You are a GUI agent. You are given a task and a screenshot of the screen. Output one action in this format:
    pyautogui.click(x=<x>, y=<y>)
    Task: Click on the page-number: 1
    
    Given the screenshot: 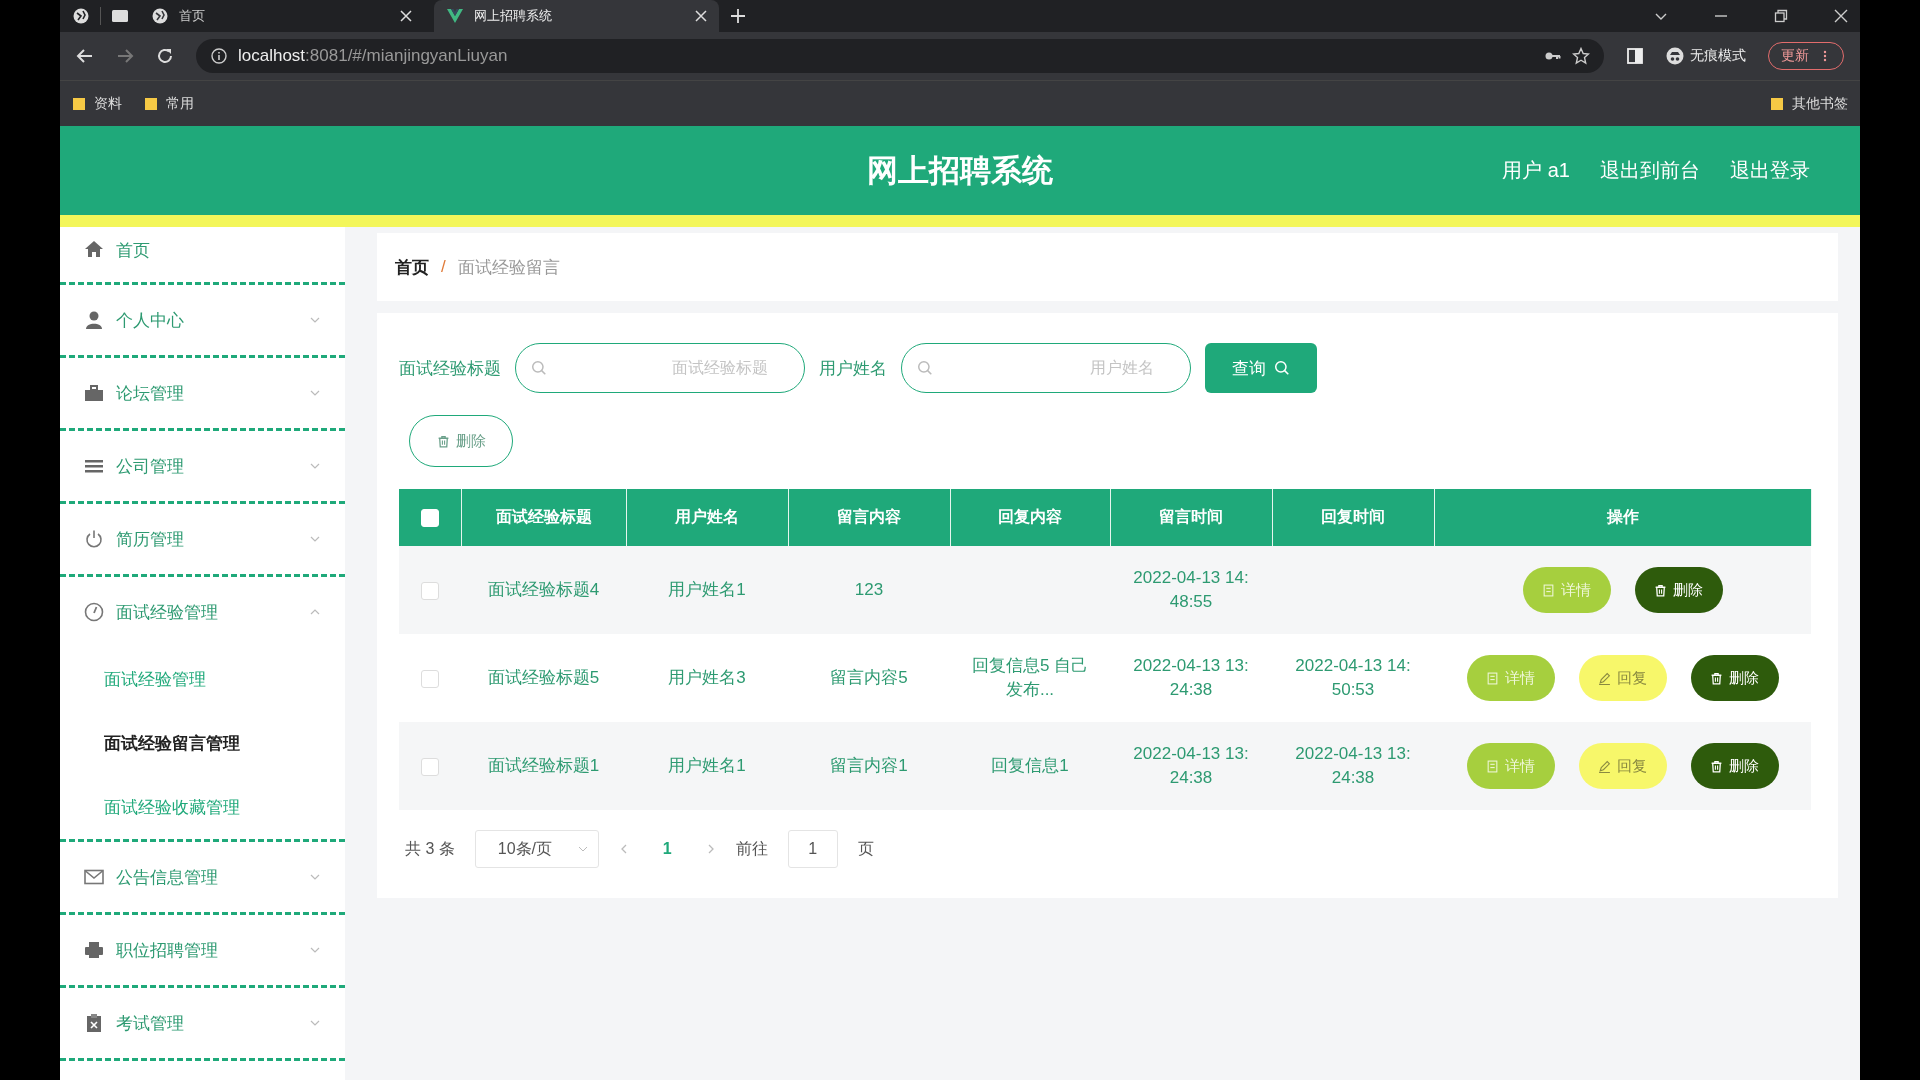 What is the action you would take?
    pyautogui.click(x=667, y=849)
    